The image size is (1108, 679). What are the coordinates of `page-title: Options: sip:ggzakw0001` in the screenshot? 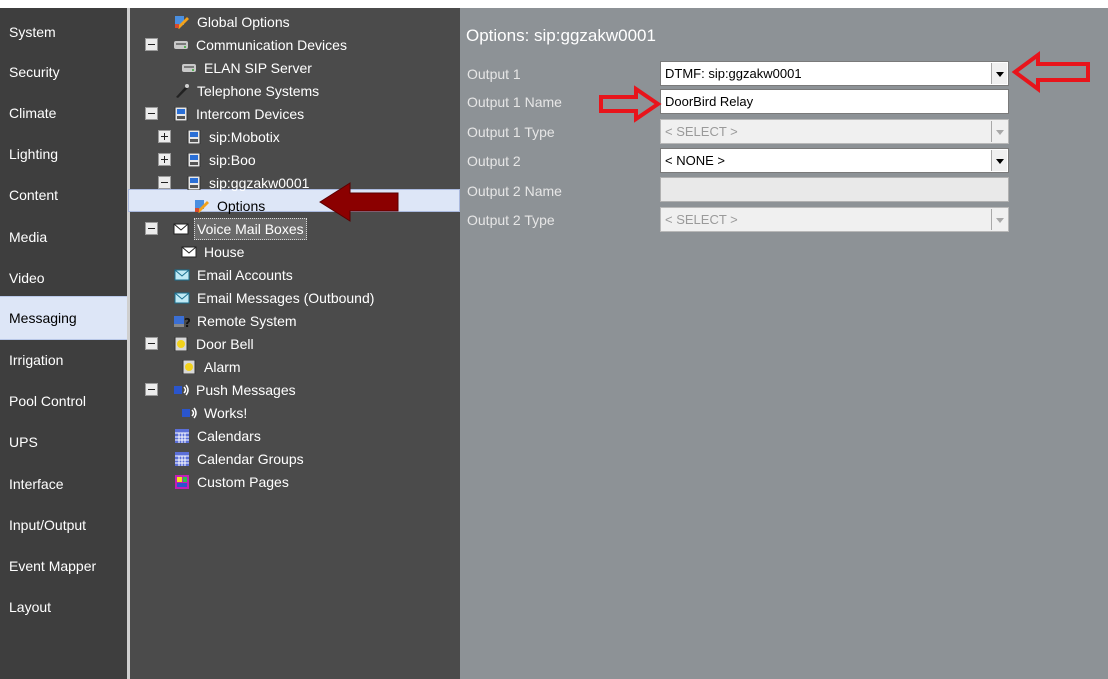 It's located at (561, 35).